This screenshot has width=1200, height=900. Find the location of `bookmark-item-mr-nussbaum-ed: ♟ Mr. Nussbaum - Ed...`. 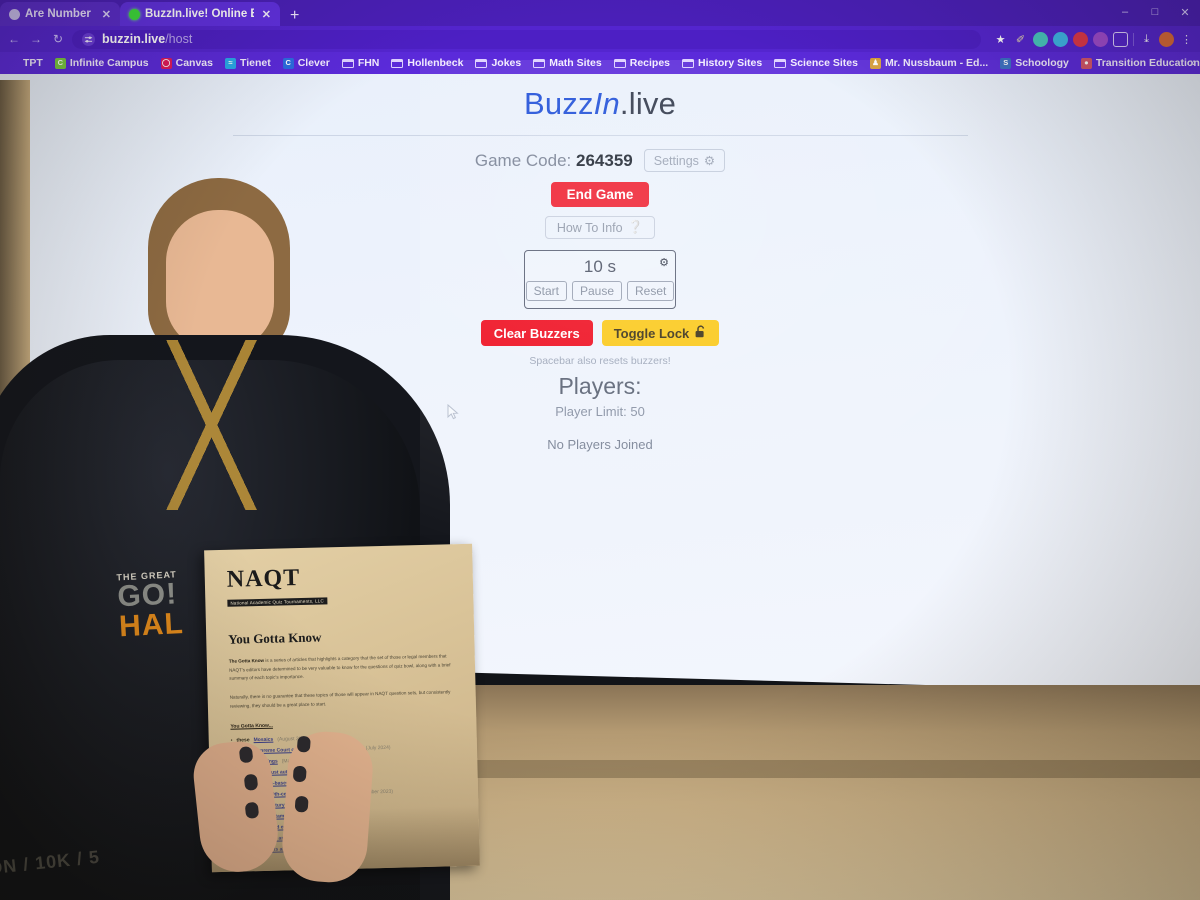

bookmark-item-mr-nussbaum-ed: ♟ Mr. Nussbaum - Ed... is located at coordinates (929, 63).